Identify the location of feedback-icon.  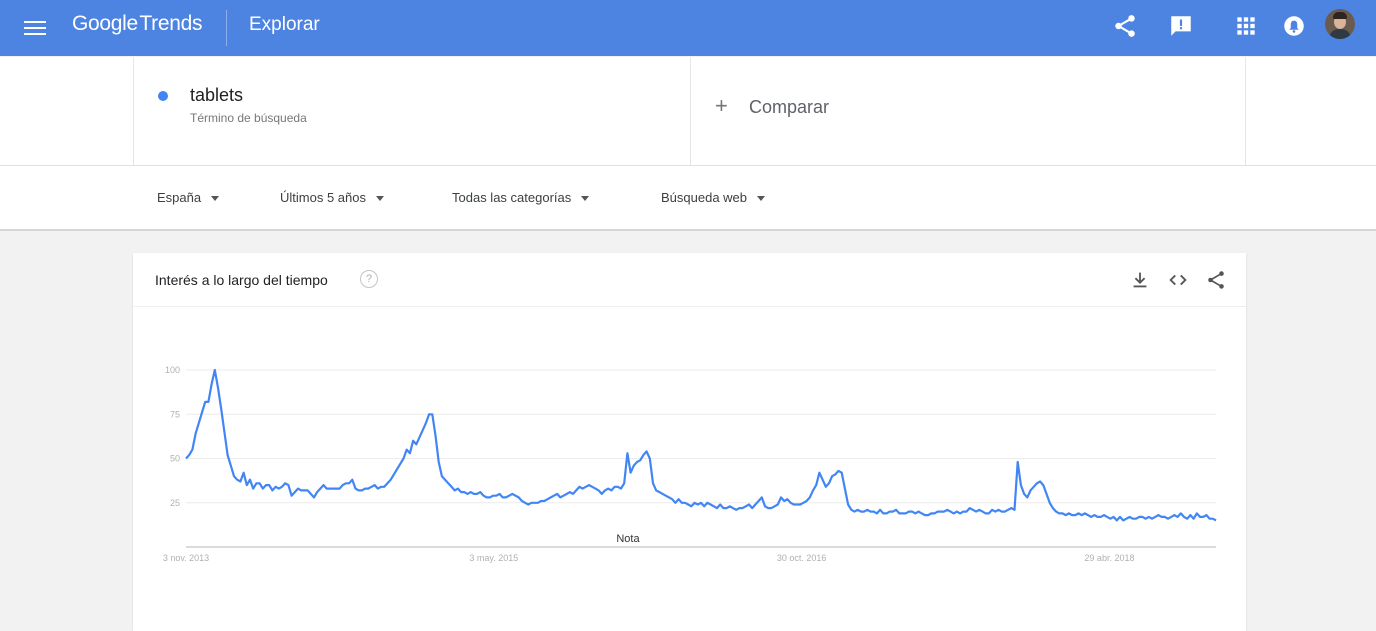
(1181, 26).